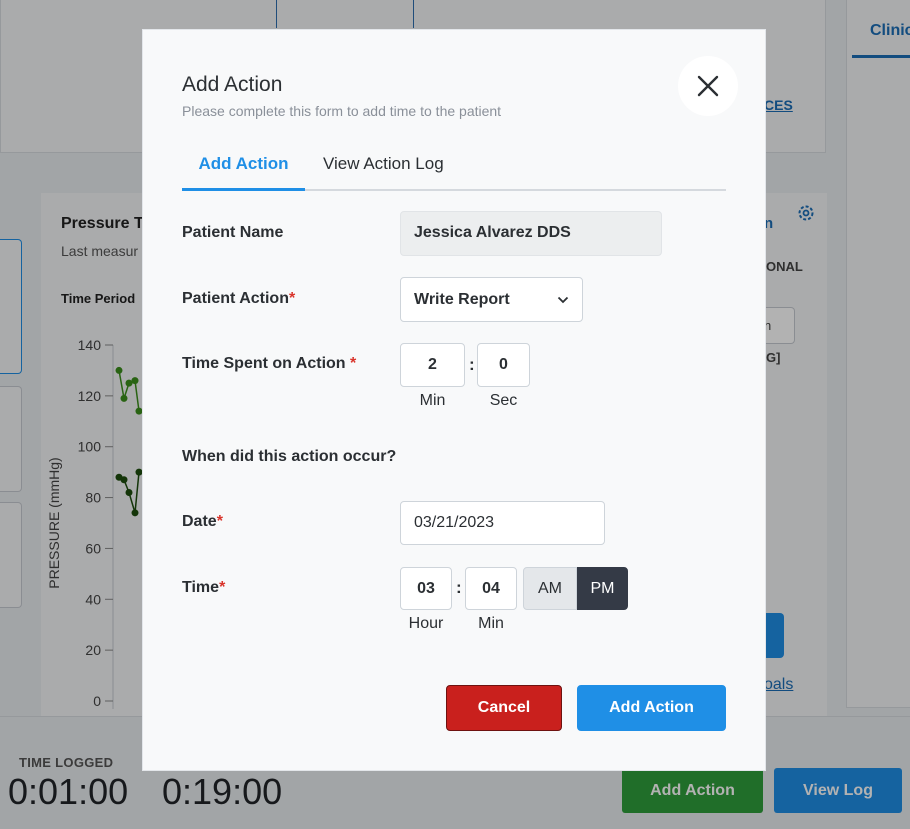 This screenshot has height=829, width=910. What do you see at coordinates (432, 365) in the screenshot?
I see `time-spent-minutes-input: 2` at bounding box center [432, 365].